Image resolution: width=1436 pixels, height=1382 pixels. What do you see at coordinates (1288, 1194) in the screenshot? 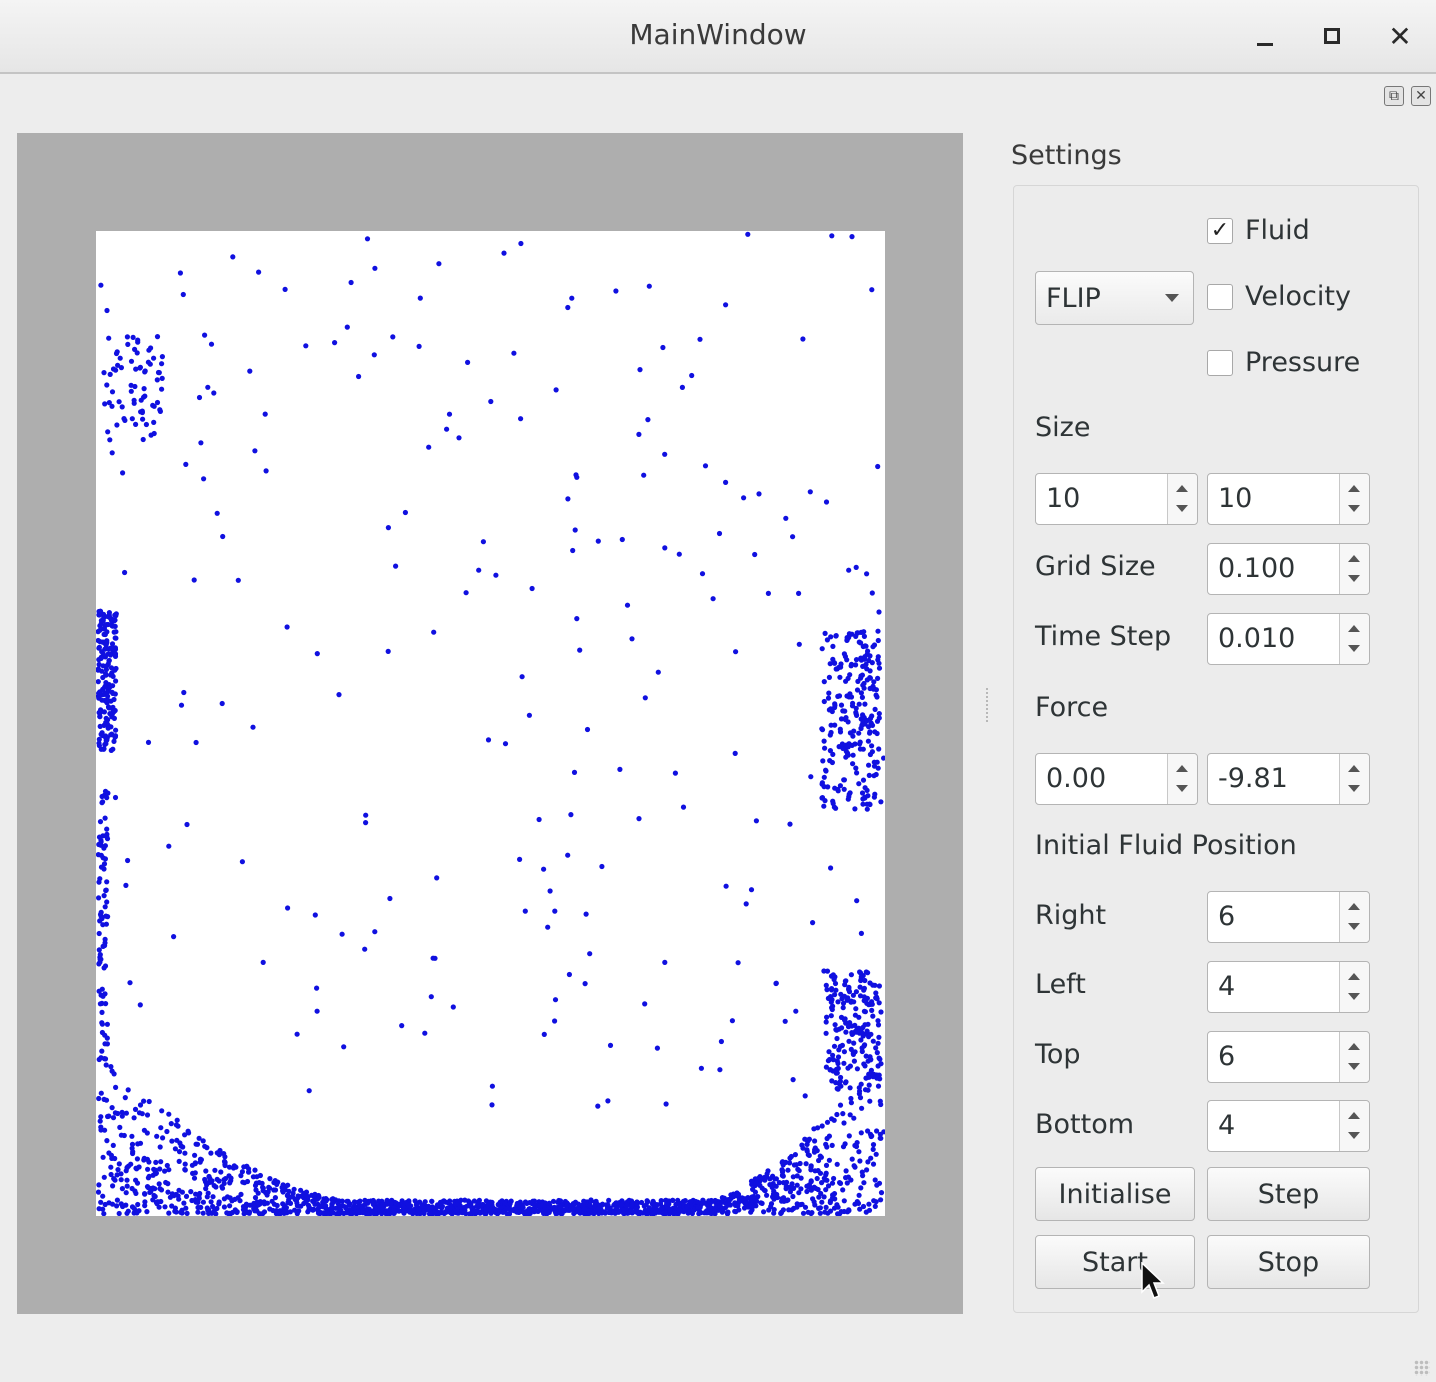
I see `step-button: Step` at bounding box center [1288, 1194].